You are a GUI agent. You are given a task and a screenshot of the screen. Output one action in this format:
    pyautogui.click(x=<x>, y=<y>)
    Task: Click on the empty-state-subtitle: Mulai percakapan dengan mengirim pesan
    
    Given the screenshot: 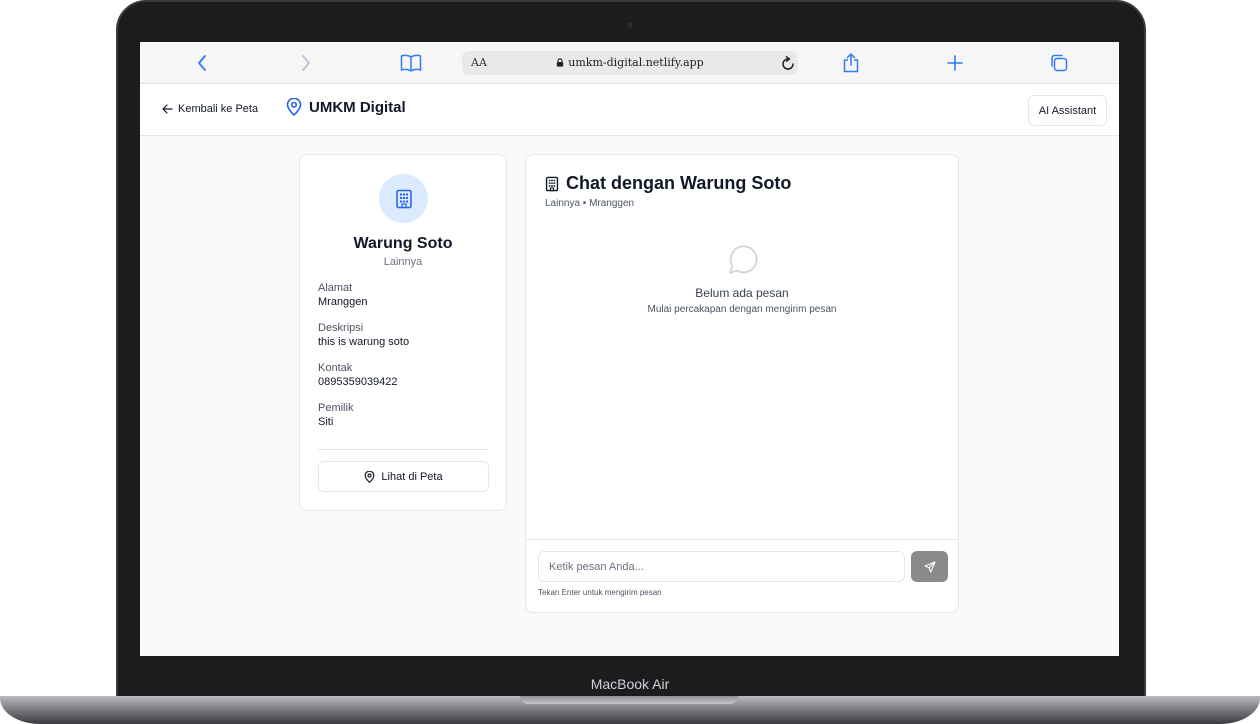 What is the action you would take?
    pyautogui.click(x=742, y=309)
    